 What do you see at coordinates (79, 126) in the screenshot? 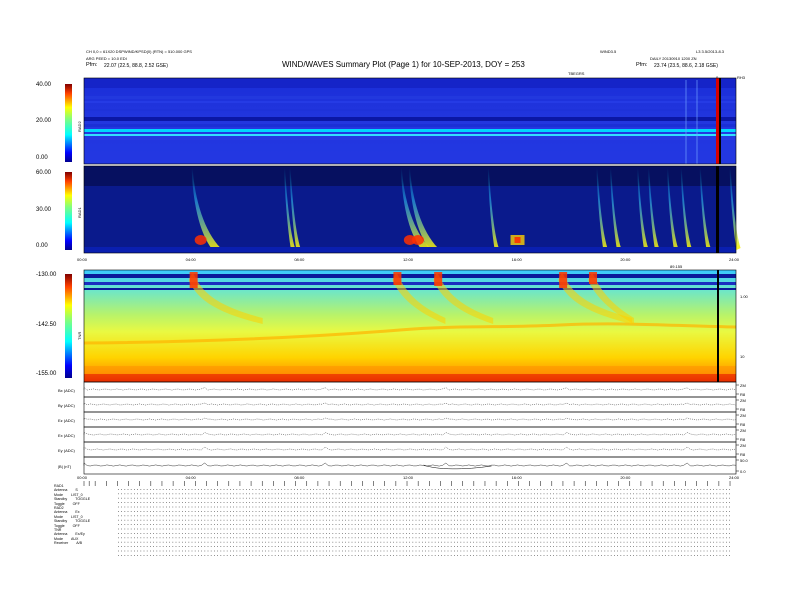
I see `rad2-ylabel: RAD2` at bounding box center [79, 126].